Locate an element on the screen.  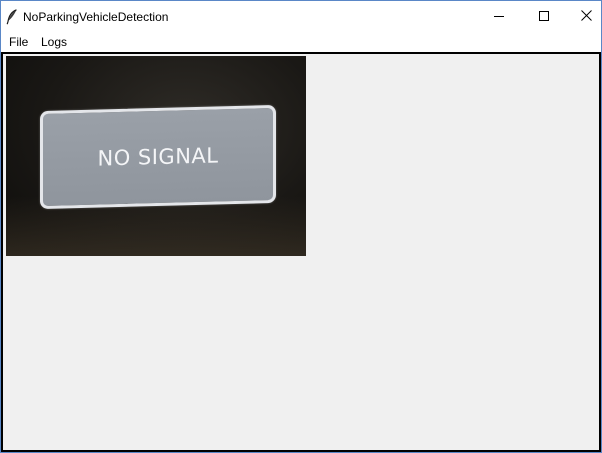
close-icon is located at coordinates (586, 17).